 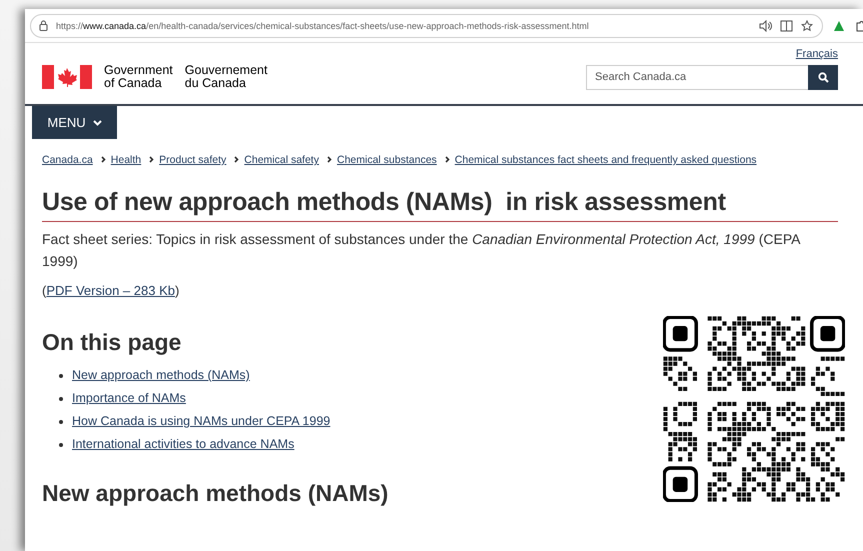 What do you see at coordinates (281, 160) in the screenshot?
I see `breadcrumb-link: Chemical safety` at bounding box center [281, 160].